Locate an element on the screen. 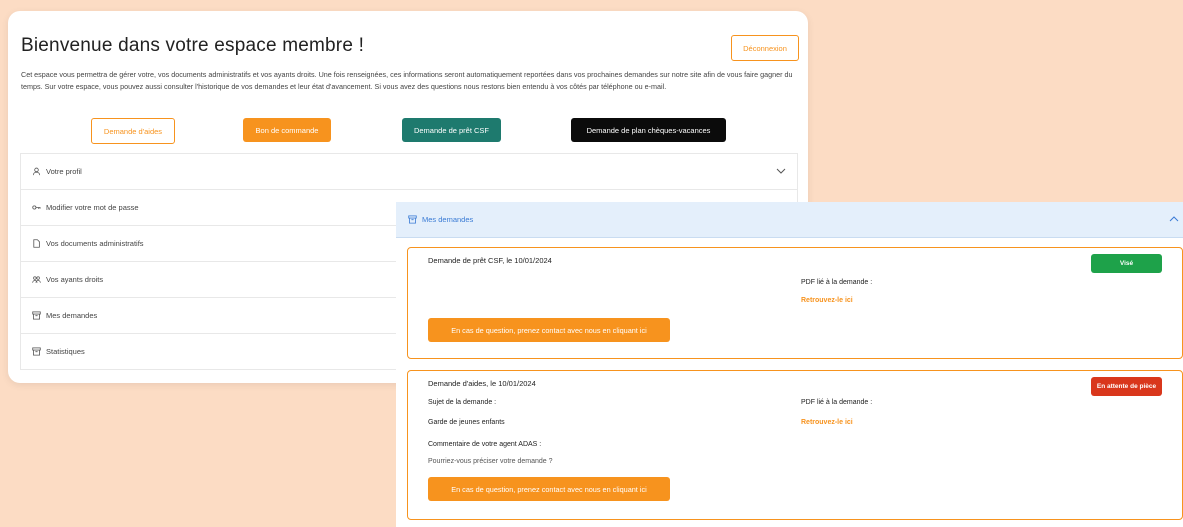 The height and width of the screenshot is (527, 1183). accordion-item-label: Vos ayants droits is located at coordinates (75, 279).